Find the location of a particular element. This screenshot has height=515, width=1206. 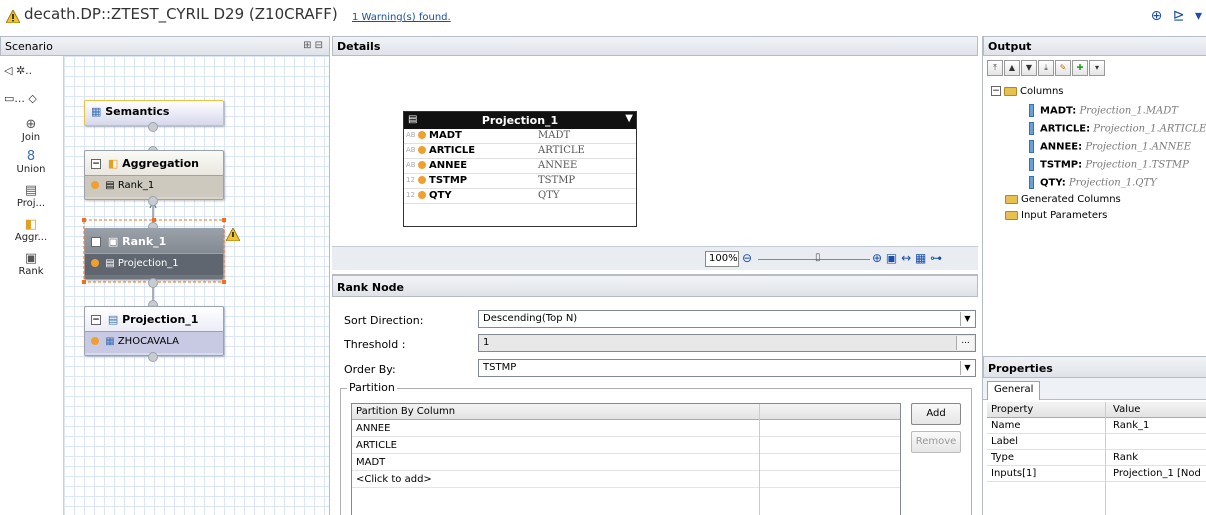

collapse-projection-icon: − is located at coordinates (96, 320).